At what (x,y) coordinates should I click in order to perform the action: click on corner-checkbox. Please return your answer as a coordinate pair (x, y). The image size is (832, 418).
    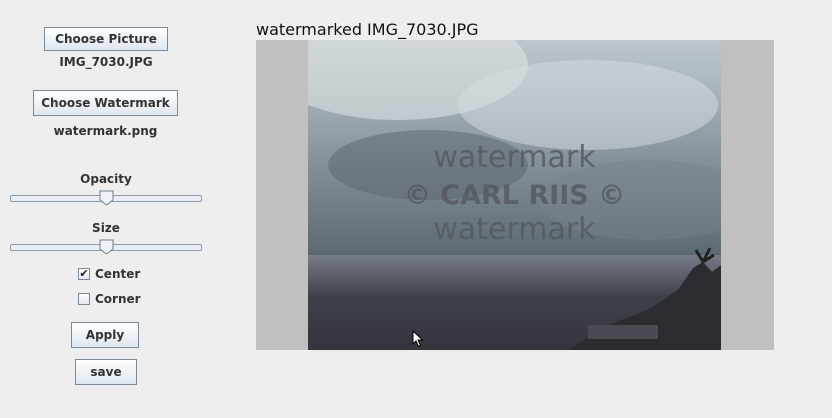
    Looking at the image, I should click on (84, 299).